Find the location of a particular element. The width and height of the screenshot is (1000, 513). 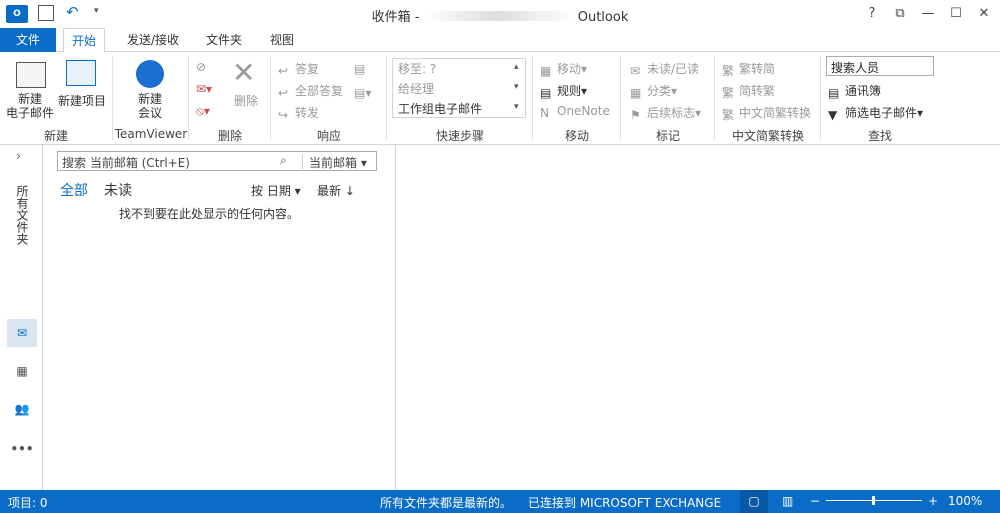

reply-icon: ↩ is located at coordinates (283, 71).